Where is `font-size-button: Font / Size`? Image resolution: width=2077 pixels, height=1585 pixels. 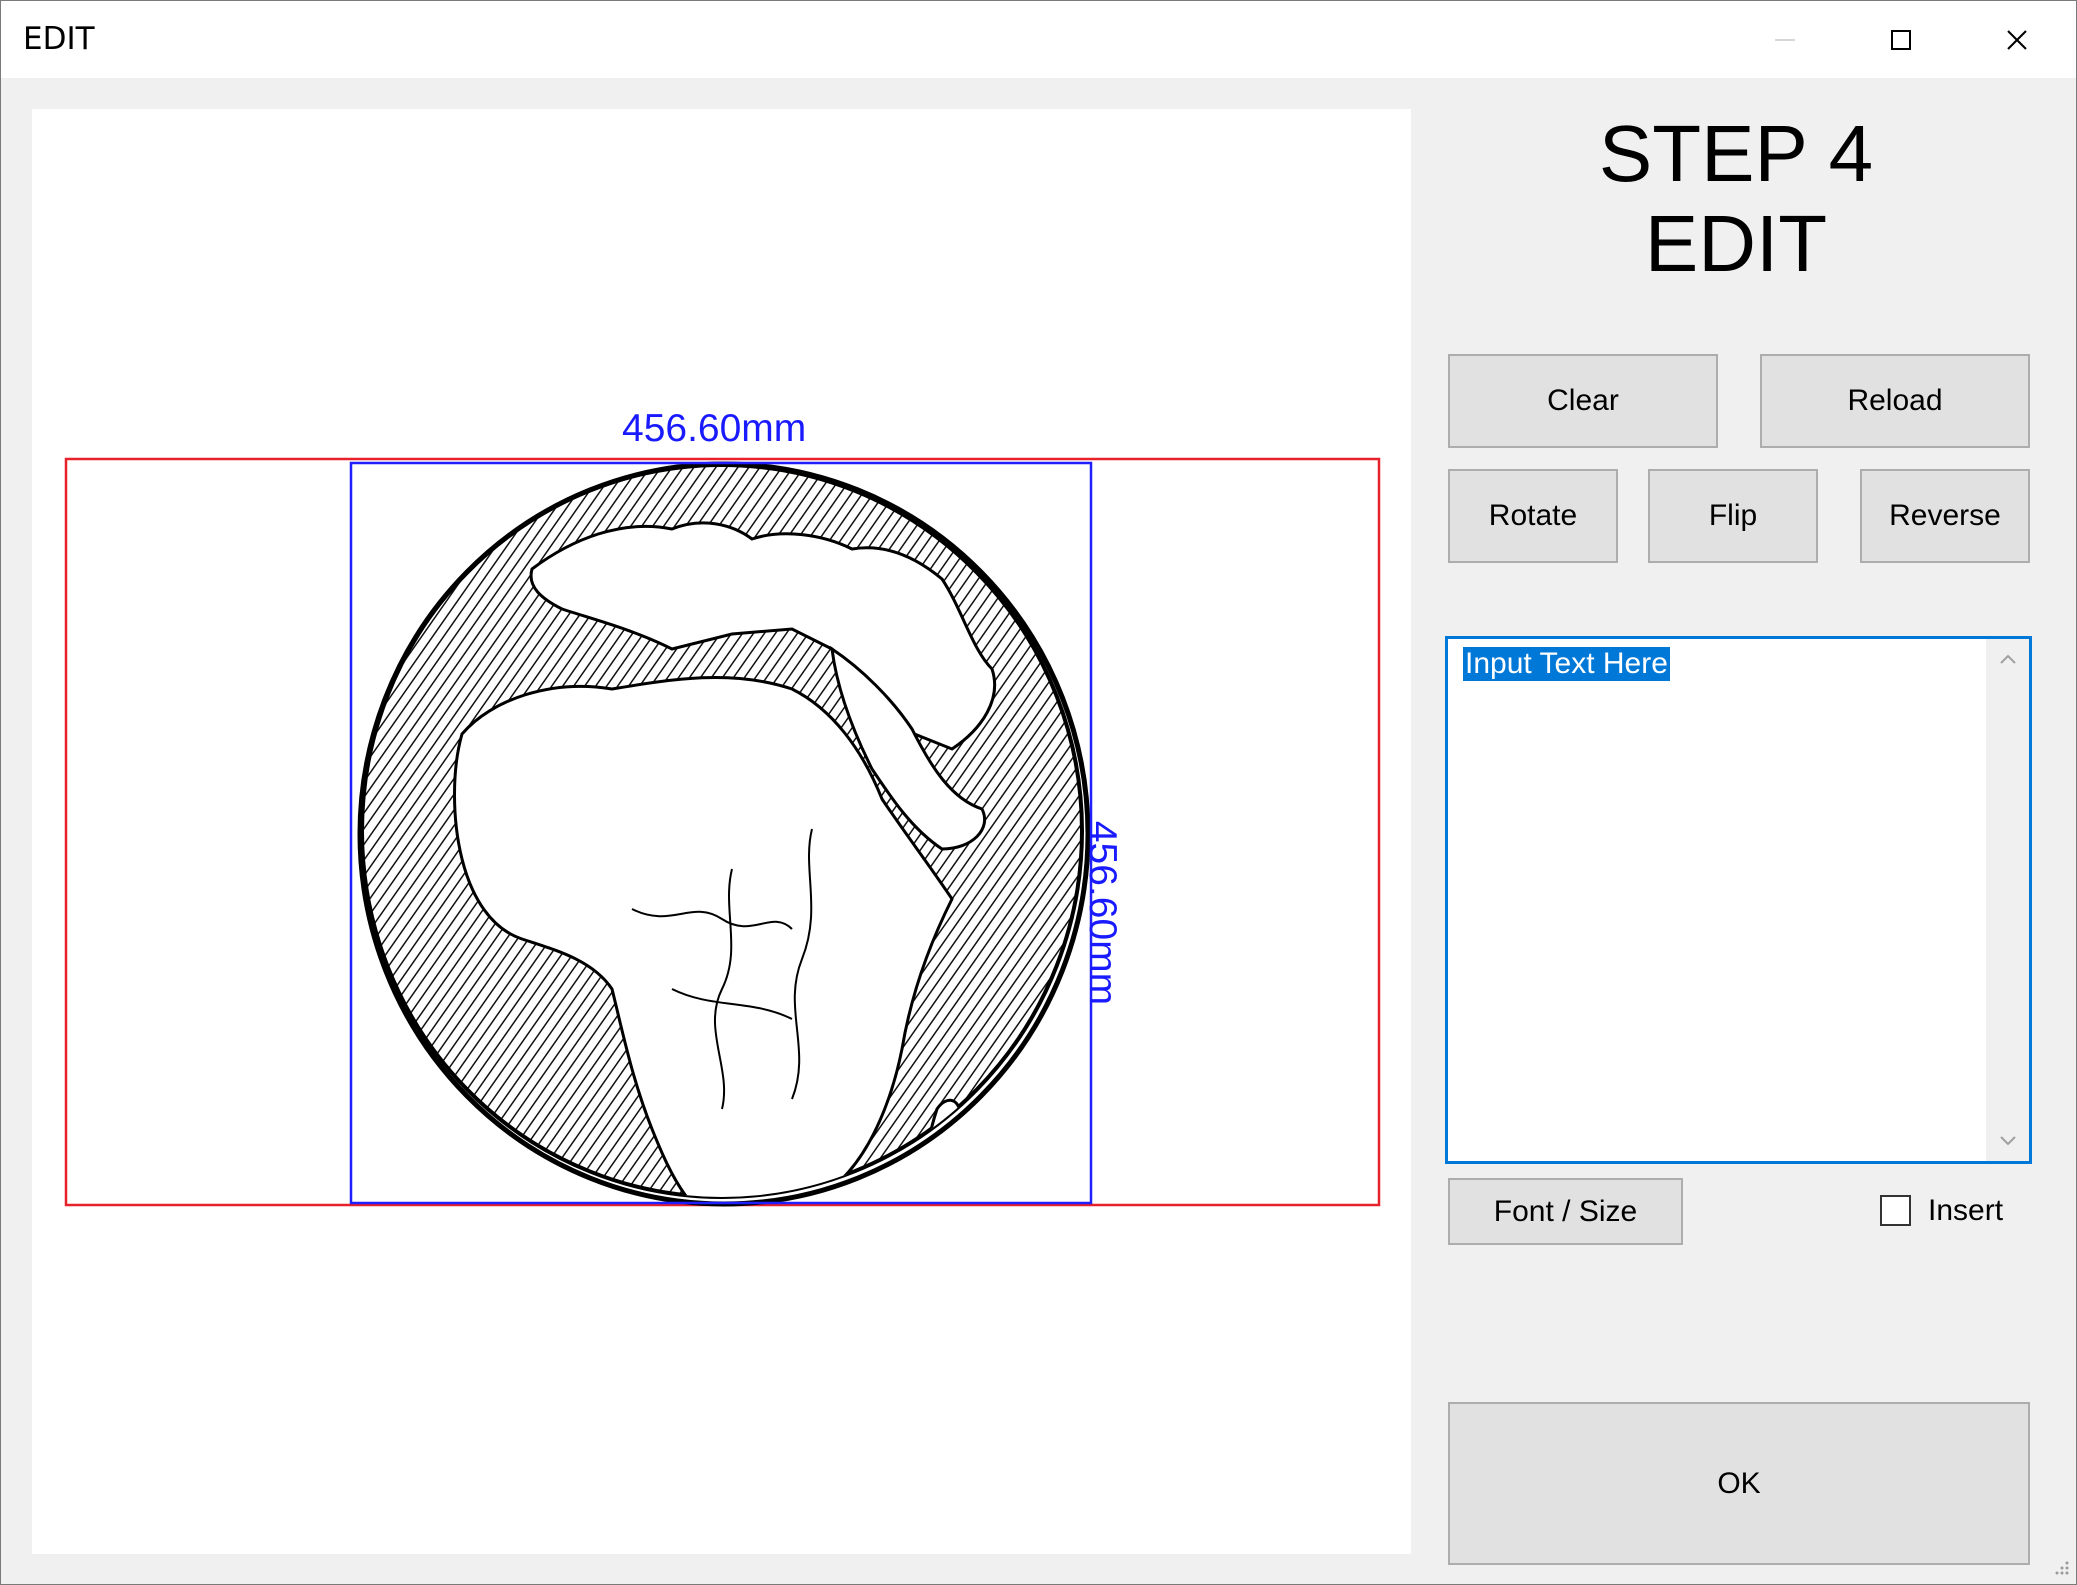
font-size-button: Font / Size is located at coordinates (1565, 1211).